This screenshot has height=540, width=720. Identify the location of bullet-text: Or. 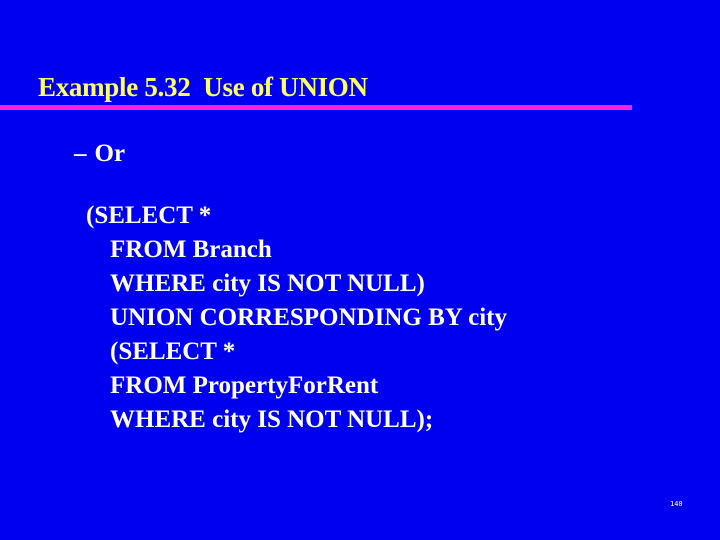
(110, 153).